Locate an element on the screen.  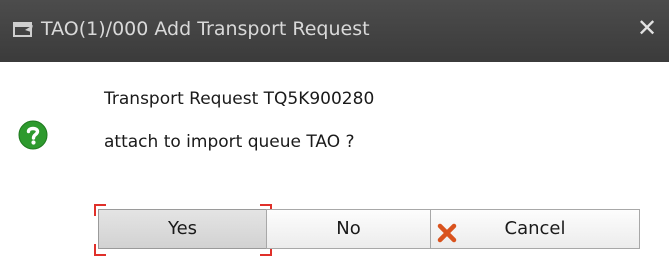
message-line-2: attach to import queue TAO ? is located at coordinates (229, 142).